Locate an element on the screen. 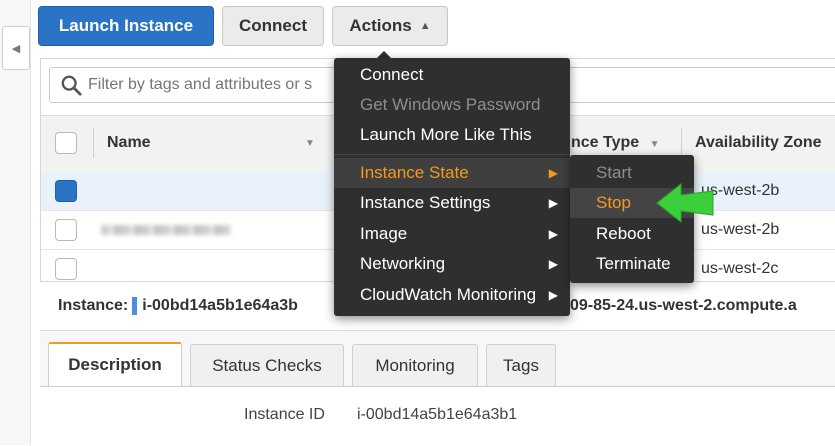  menu-item-label: Start is located at coordinates (614, 172).